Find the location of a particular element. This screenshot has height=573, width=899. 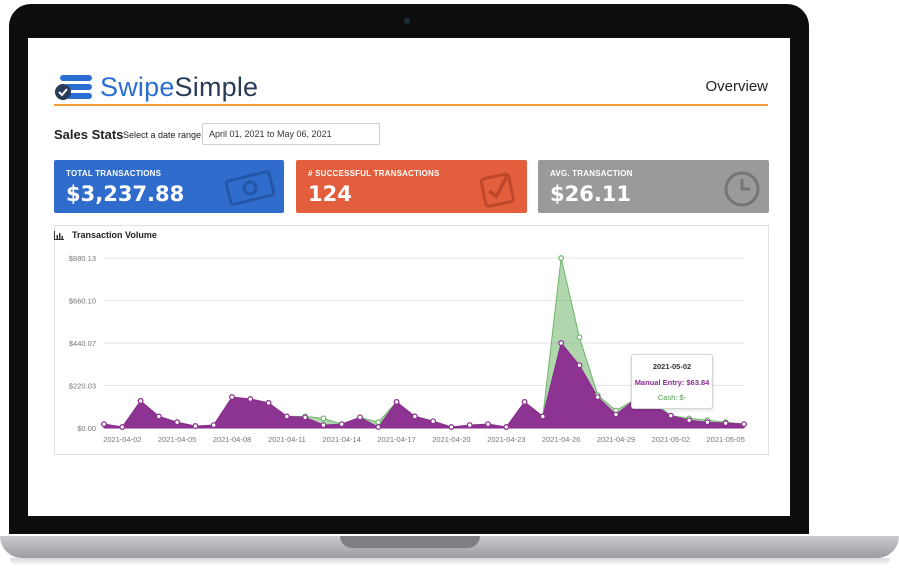

card-value: $3,237.88 is located at coordinates (125, 194).